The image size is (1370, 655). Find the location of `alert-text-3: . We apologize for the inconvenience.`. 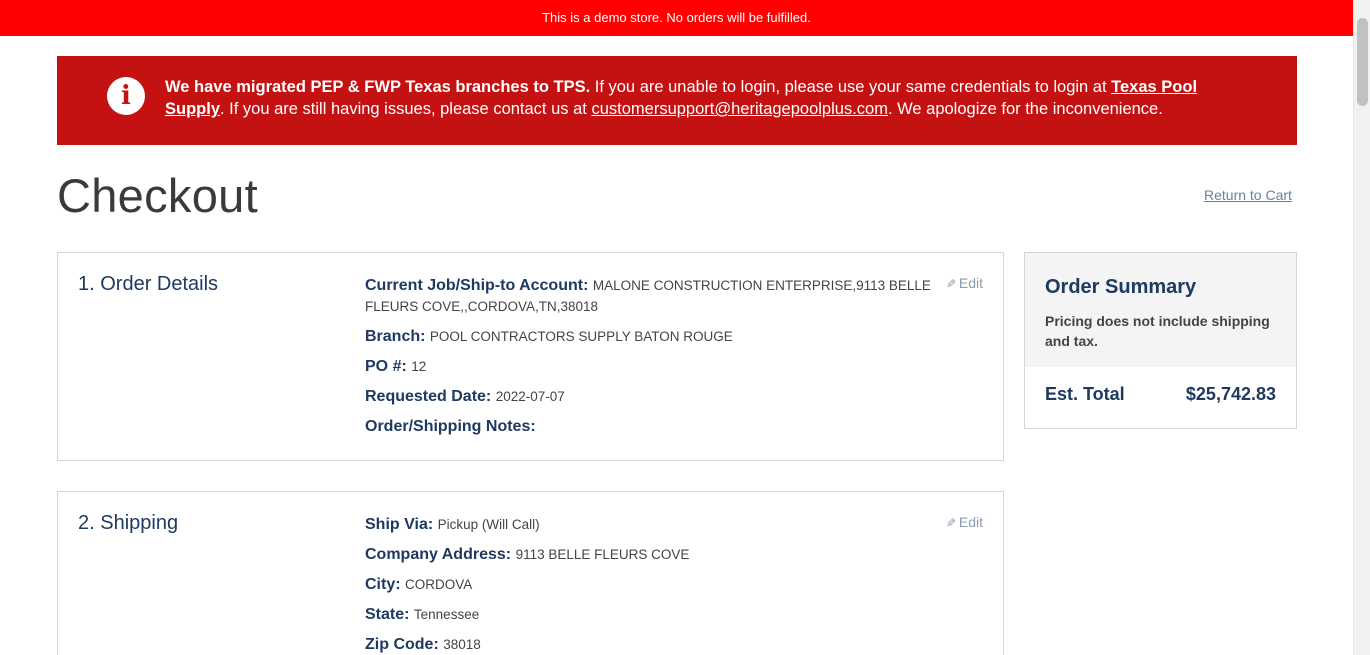

alert-text-3: . We apologize for the inconvenience. is located at coordinates (1025, 109).